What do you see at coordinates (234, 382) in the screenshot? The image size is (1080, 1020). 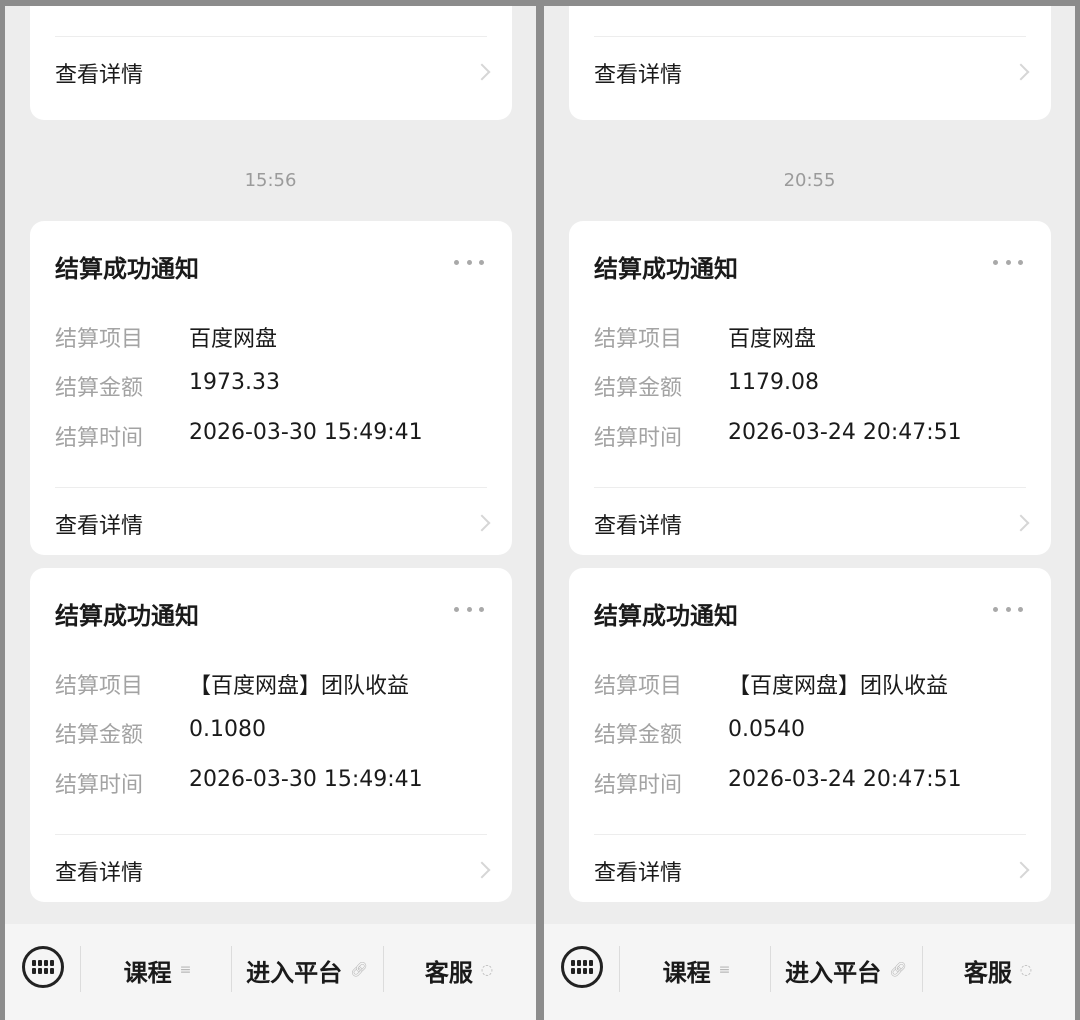 I see `field-value: 1973.33` at bounding box center [234, 382].